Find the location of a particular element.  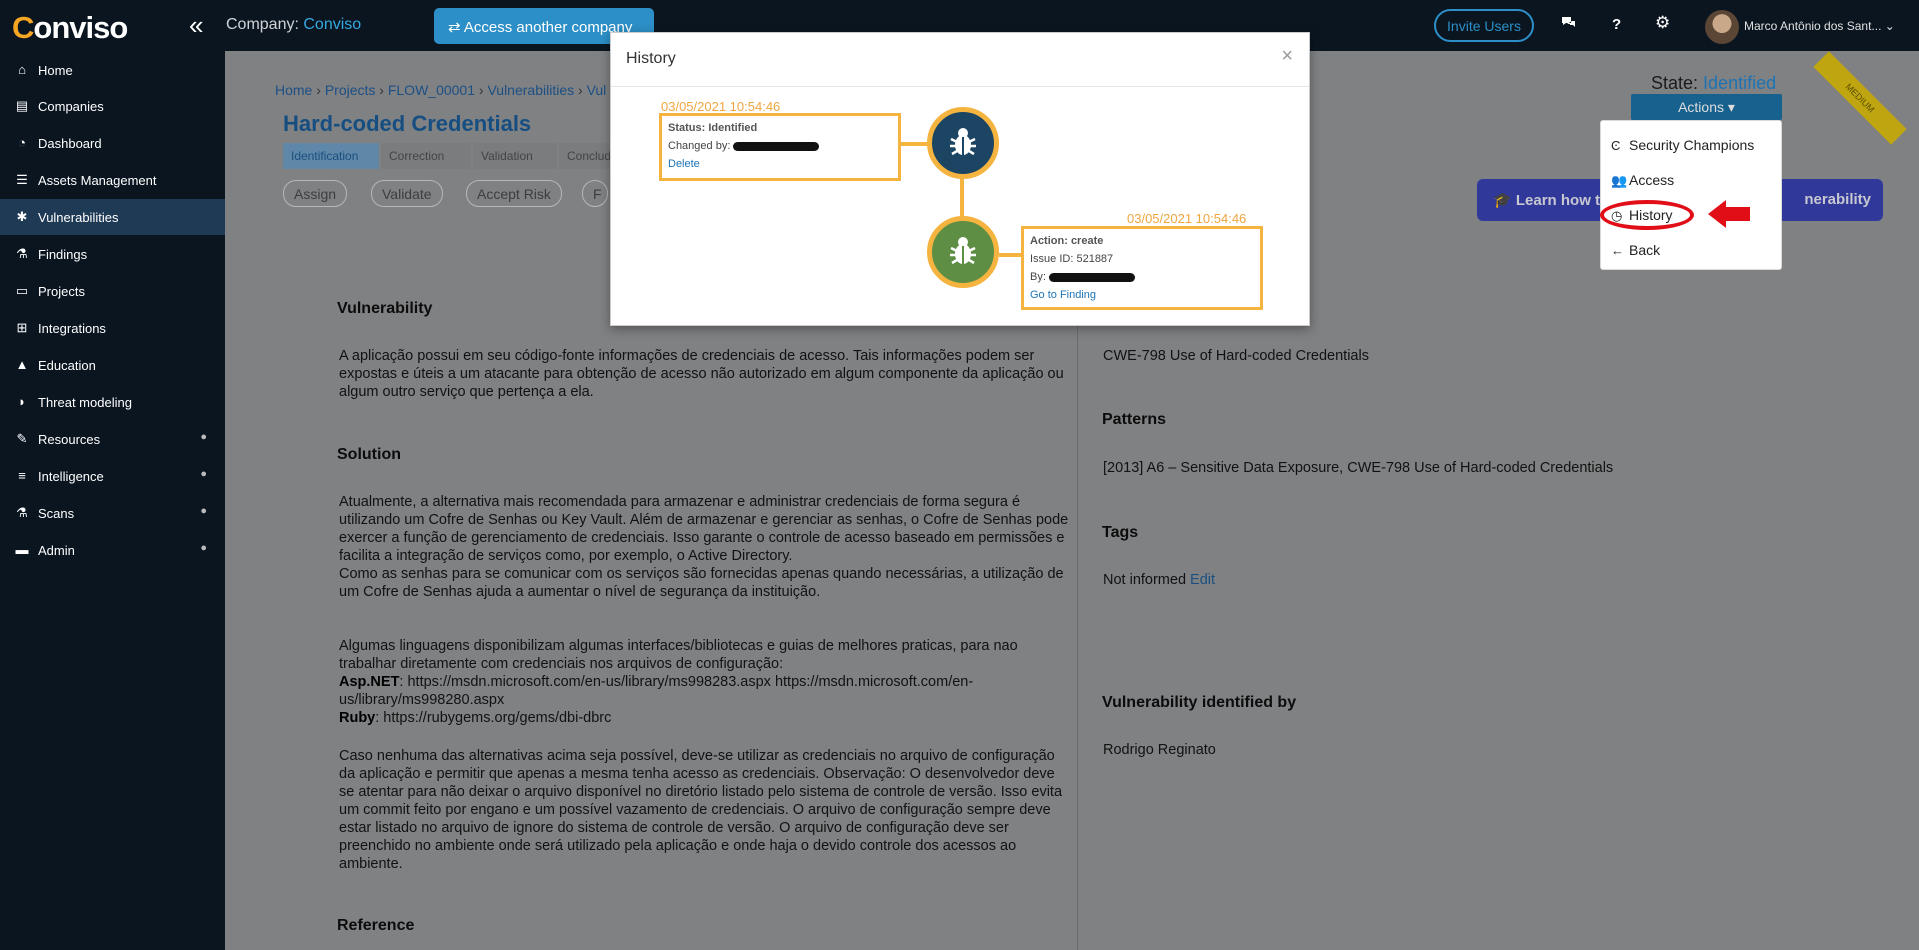

column-divider is located at coordinates (1077, 593).